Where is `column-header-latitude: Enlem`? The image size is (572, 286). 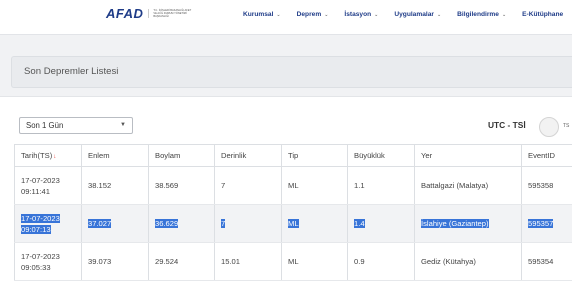 column-header-latitude: Enlem is located at coordinates (115, 155).